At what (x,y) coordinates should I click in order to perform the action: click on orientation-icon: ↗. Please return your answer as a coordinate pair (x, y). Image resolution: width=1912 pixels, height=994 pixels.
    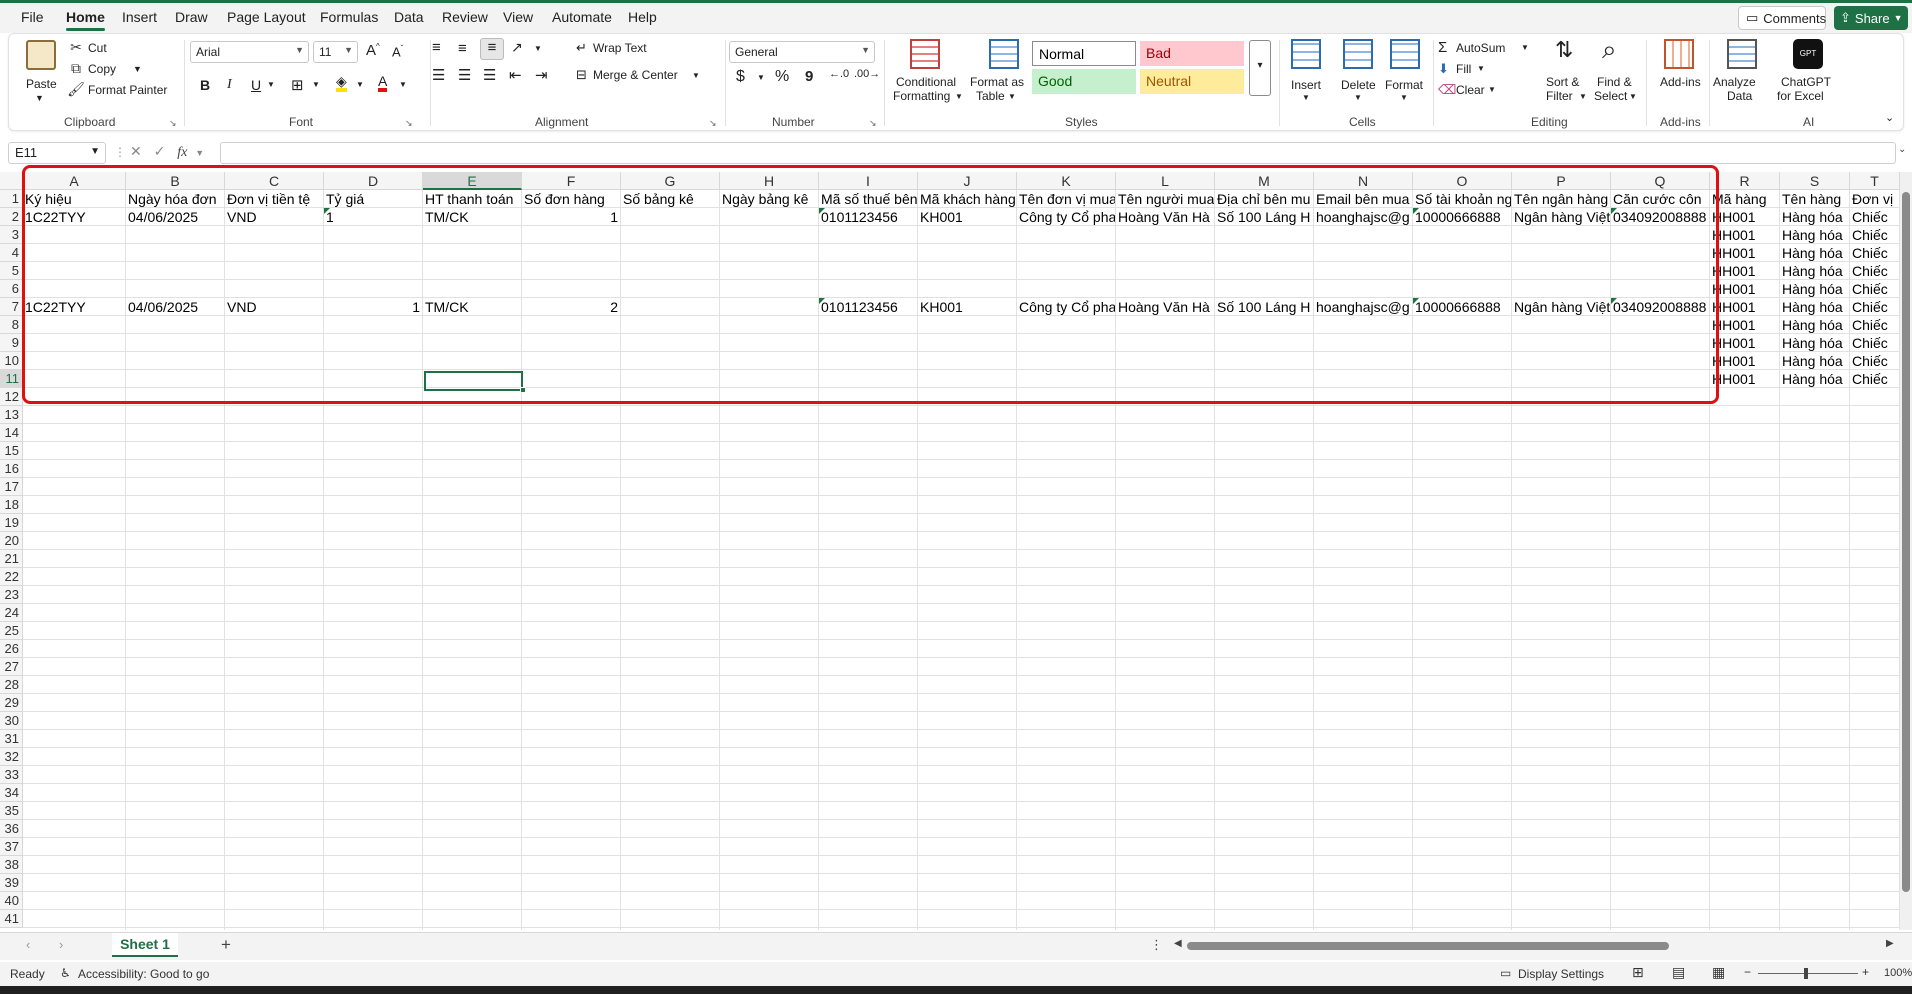
    Looking at the image, I should click on (517, 47).